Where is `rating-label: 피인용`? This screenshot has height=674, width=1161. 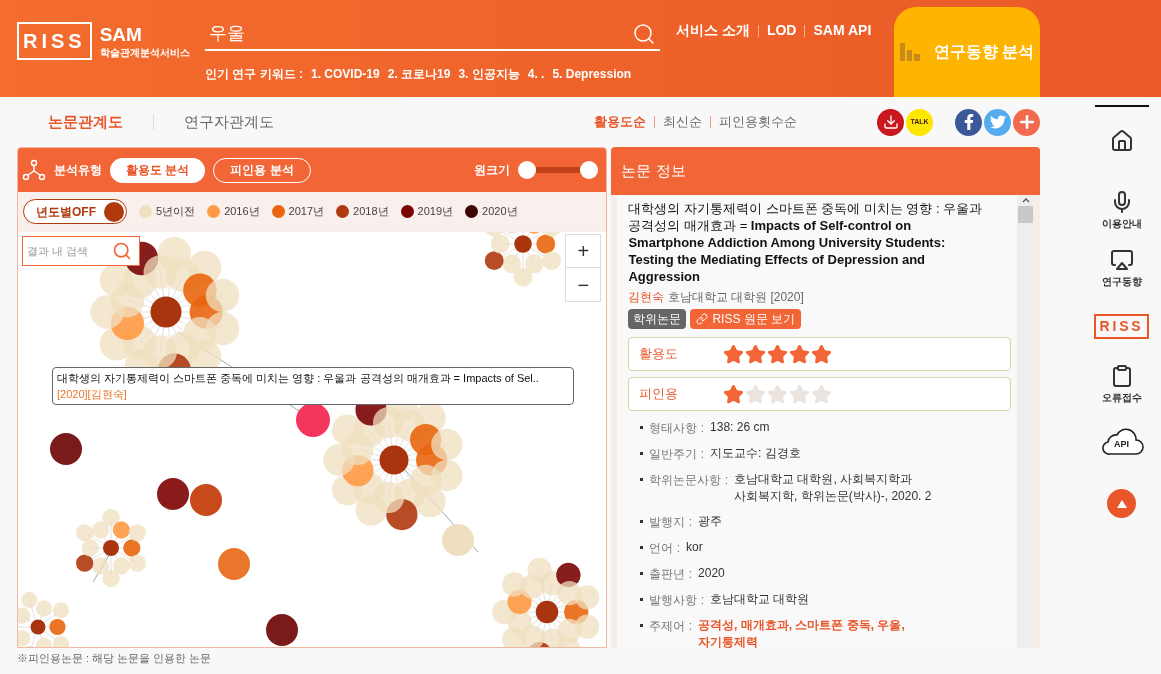
rating-label: 피인용 is located at coordinates (659, 394).